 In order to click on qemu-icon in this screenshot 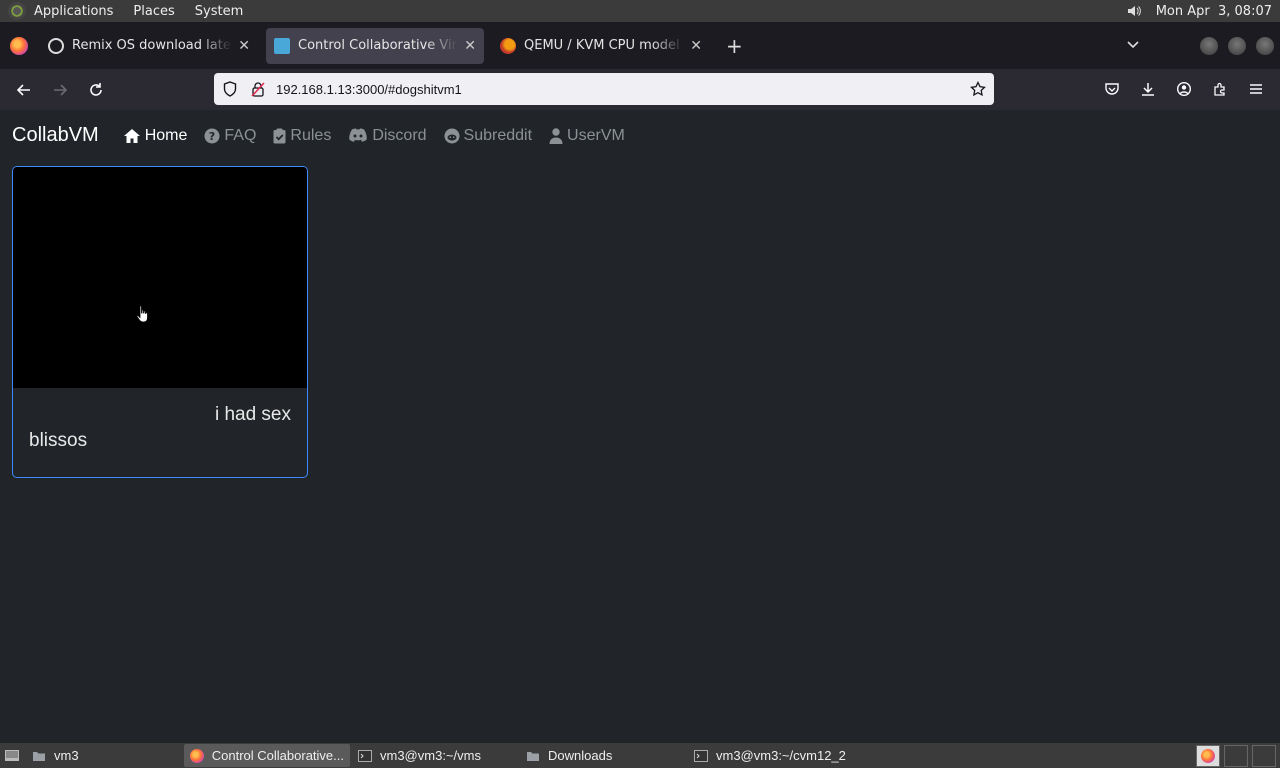, I will do `click(508, 45)`.